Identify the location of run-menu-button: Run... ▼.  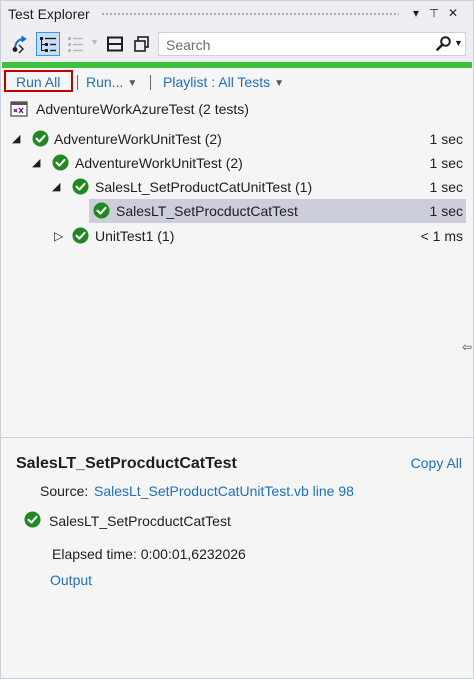
(111, 82).